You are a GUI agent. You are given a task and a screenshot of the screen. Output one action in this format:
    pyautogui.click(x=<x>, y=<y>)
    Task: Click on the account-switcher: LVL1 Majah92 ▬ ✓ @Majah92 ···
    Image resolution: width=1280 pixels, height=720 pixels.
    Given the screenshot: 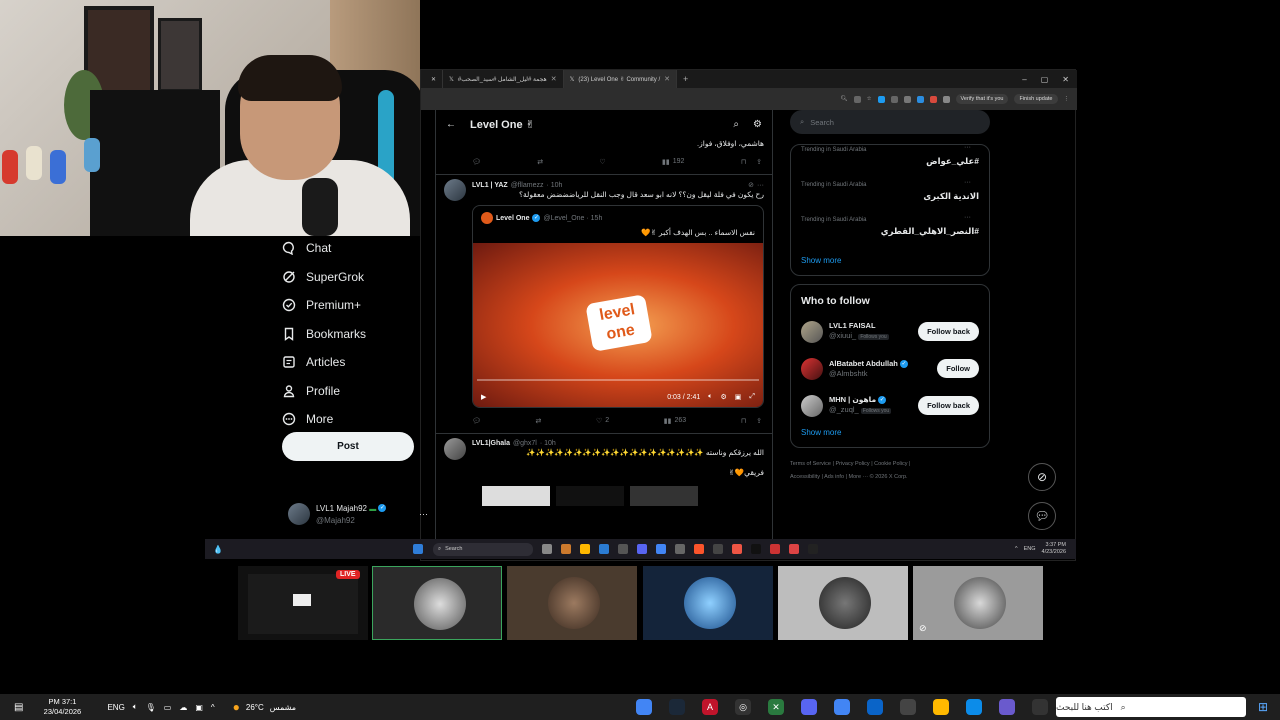 What is the action you would take?
    pyautogui.click(x=358, y=514)
    